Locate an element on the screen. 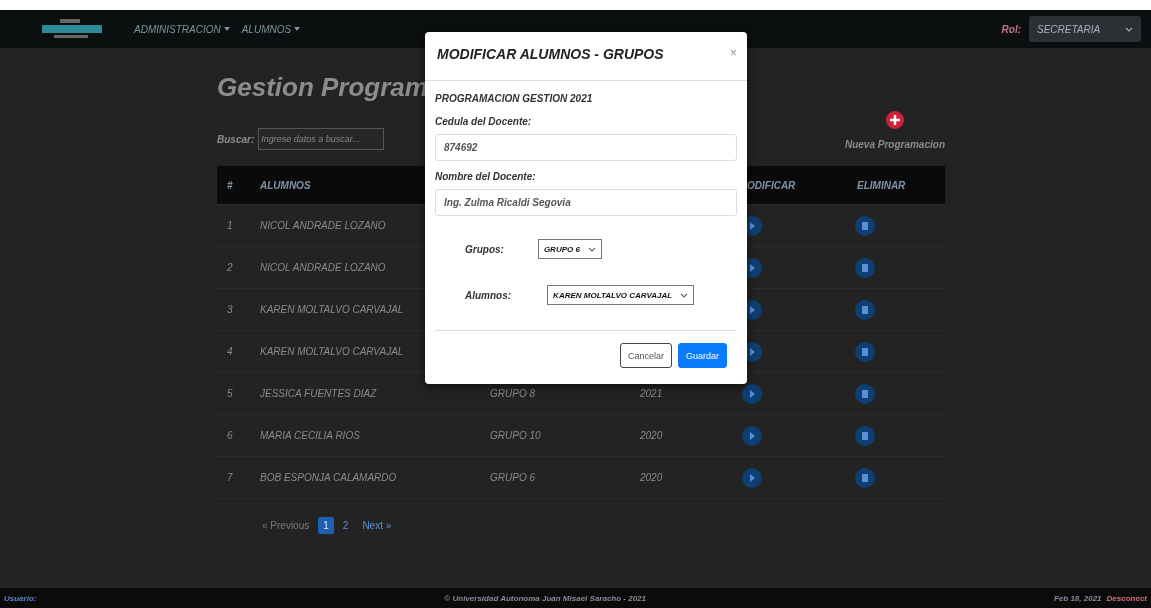  table-cell-text: MARIA CECILIA RIOS is located at coordinates (309, 435).